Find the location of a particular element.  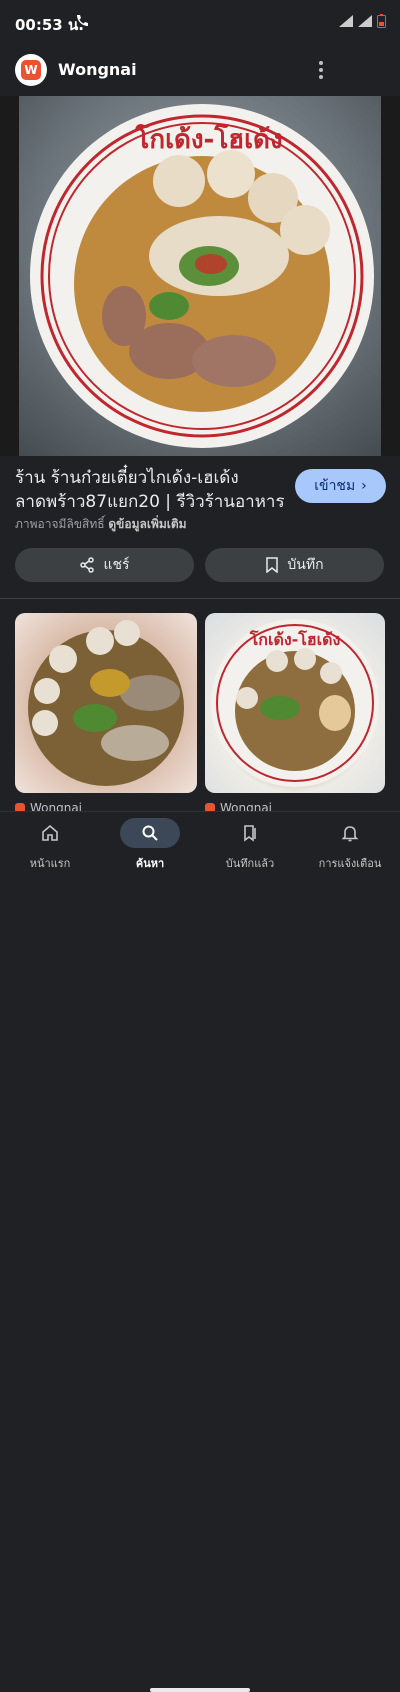

app-name: Wongnai is located at coordinates (97, 69).